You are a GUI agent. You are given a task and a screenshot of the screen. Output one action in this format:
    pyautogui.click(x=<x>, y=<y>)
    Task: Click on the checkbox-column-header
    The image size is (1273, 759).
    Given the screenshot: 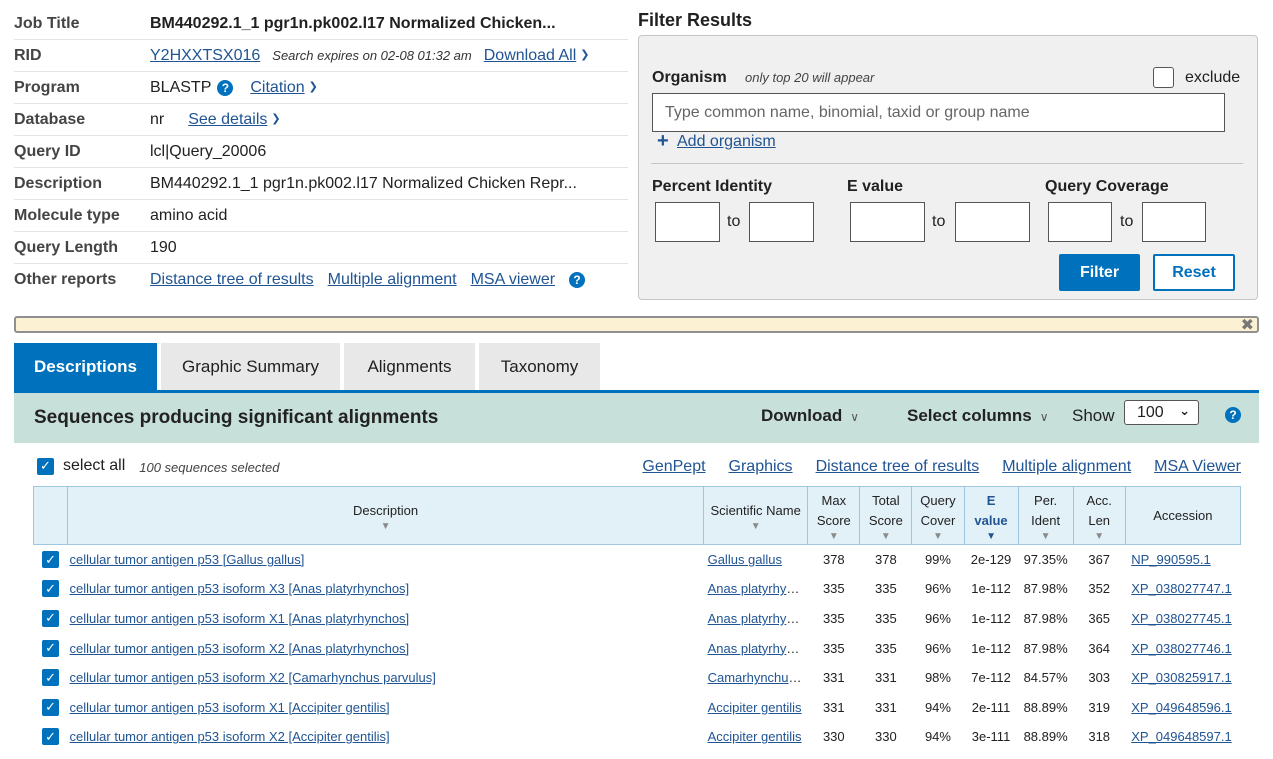 What is the action you would take?
    pyautogui.click(x=50, y=515)
    